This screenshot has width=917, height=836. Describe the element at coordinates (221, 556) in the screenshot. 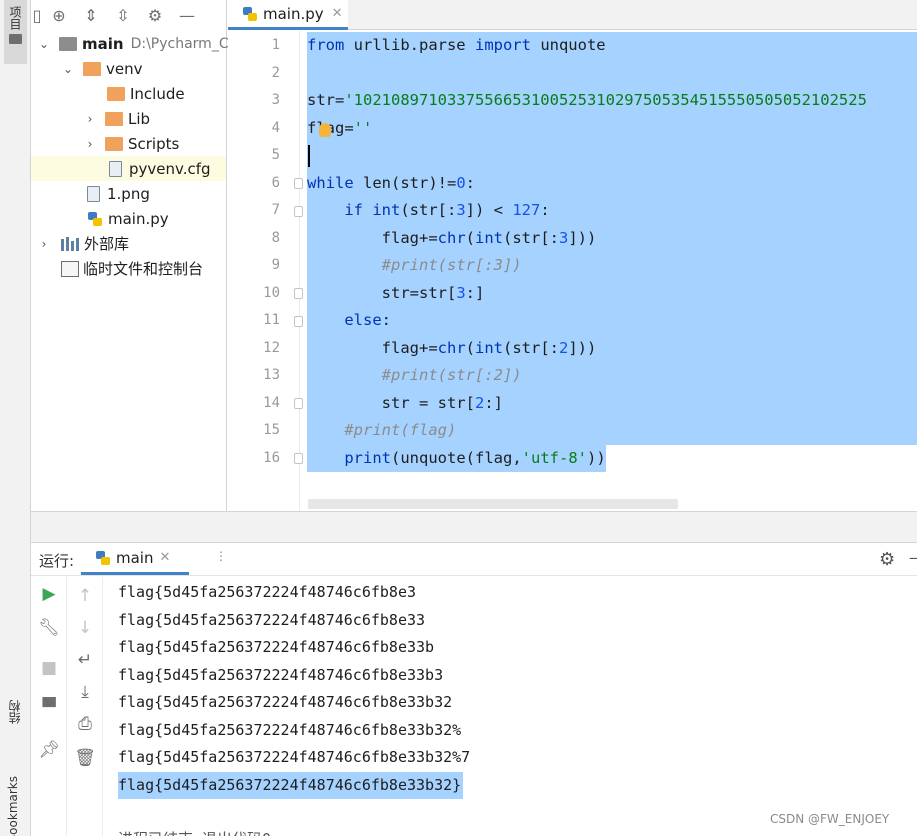

I see `more-options-icon: ⋮` at that location.